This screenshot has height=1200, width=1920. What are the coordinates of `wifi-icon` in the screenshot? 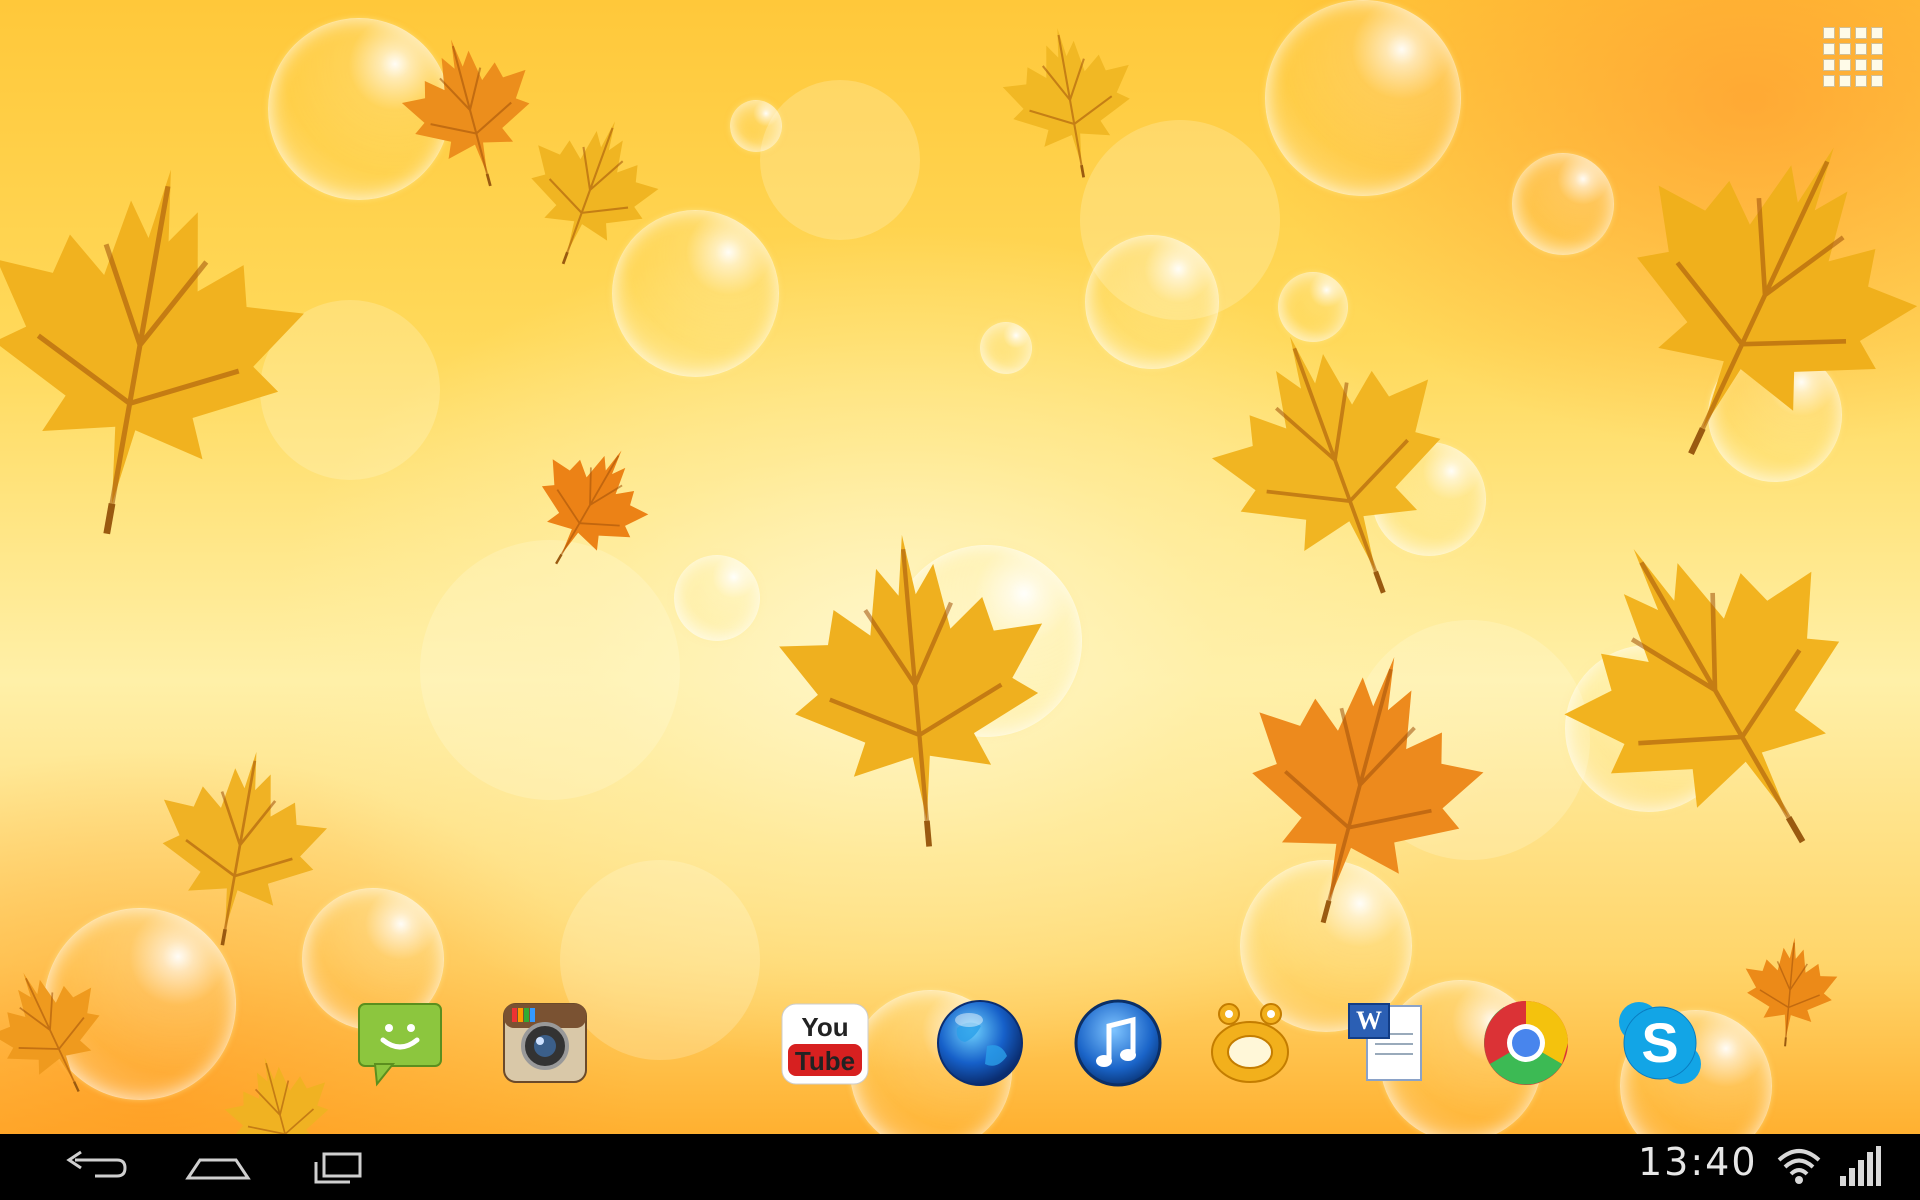 It's located at (1799, 1166).